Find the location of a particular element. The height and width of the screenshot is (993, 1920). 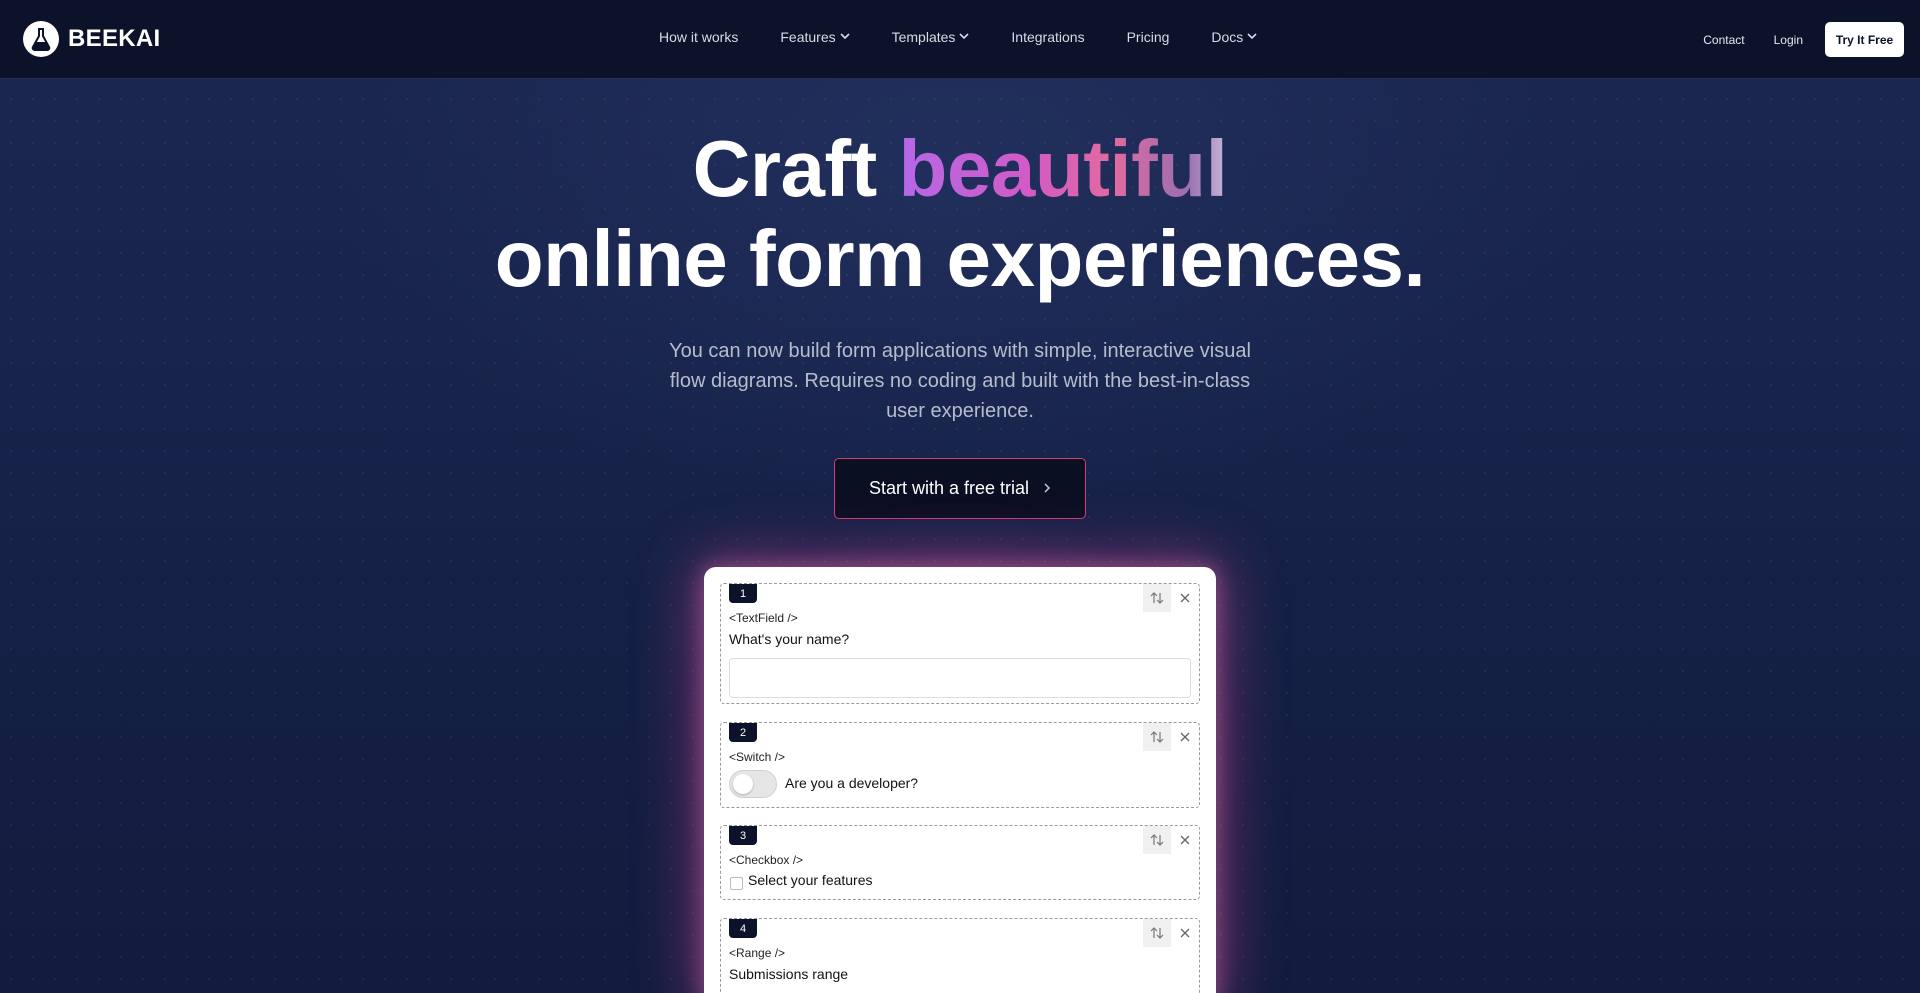

component-tag: <TextField /> is located at coordinates (763, 618).